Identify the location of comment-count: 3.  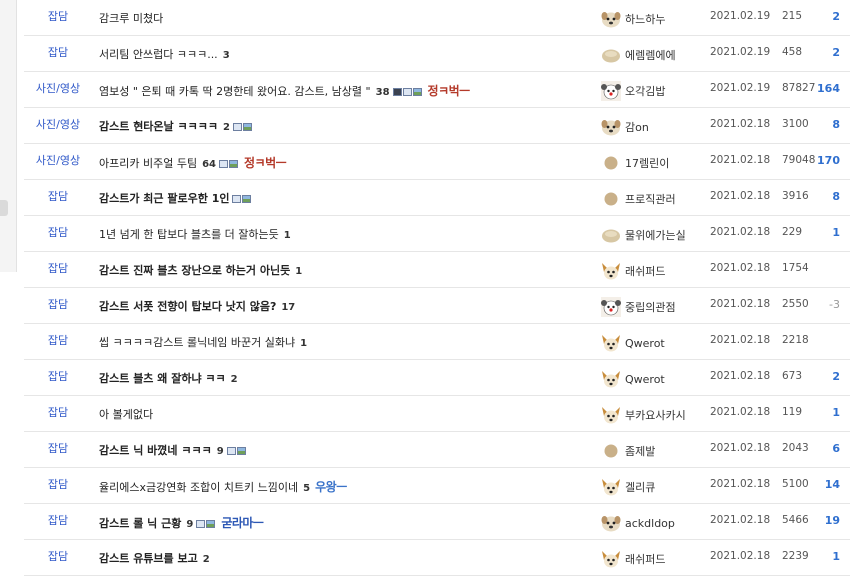
(226, 55).